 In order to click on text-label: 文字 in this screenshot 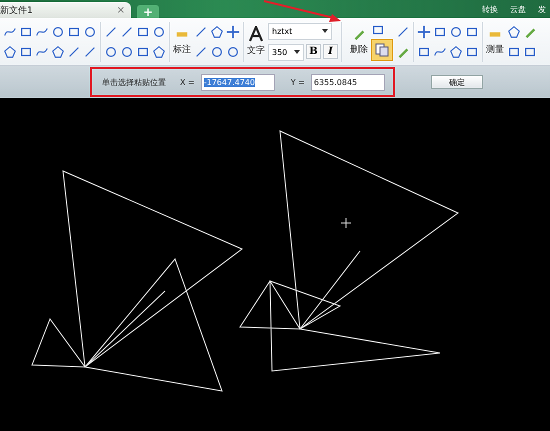, I will do `click(256, 50)`.